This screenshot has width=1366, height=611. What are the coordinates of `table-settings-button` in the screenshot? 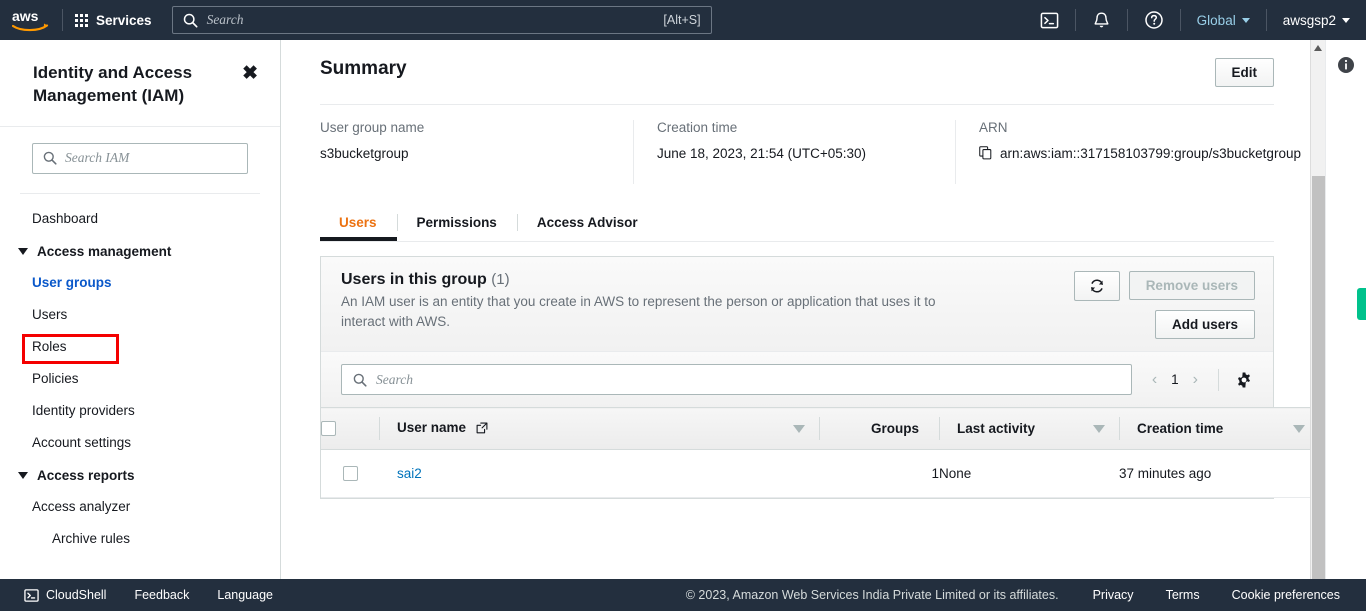 It's located at (1244, 380).